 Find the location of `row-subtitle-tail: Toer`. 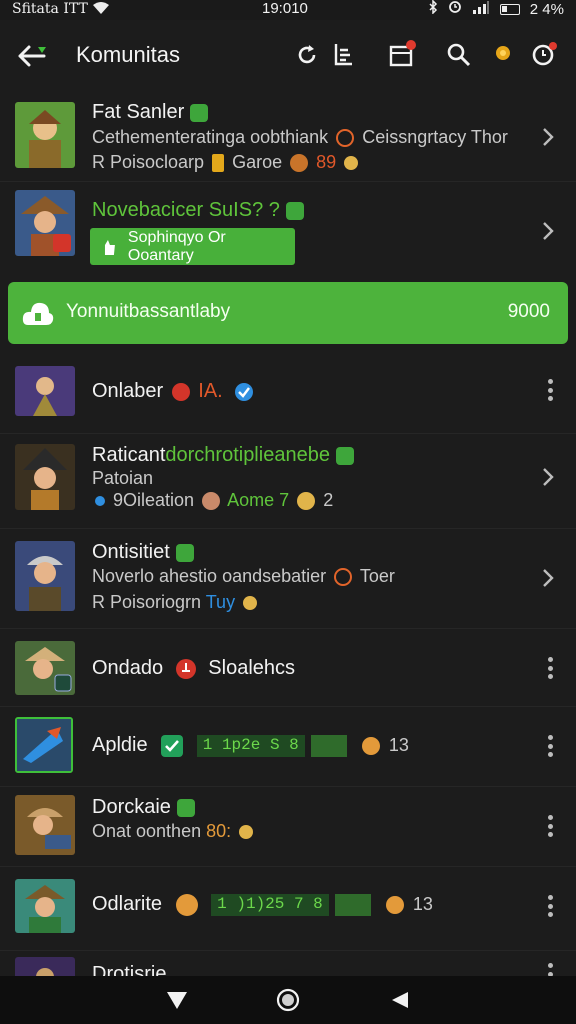

row-subtitle-tail: Toer is located at coordinates (377, 576).